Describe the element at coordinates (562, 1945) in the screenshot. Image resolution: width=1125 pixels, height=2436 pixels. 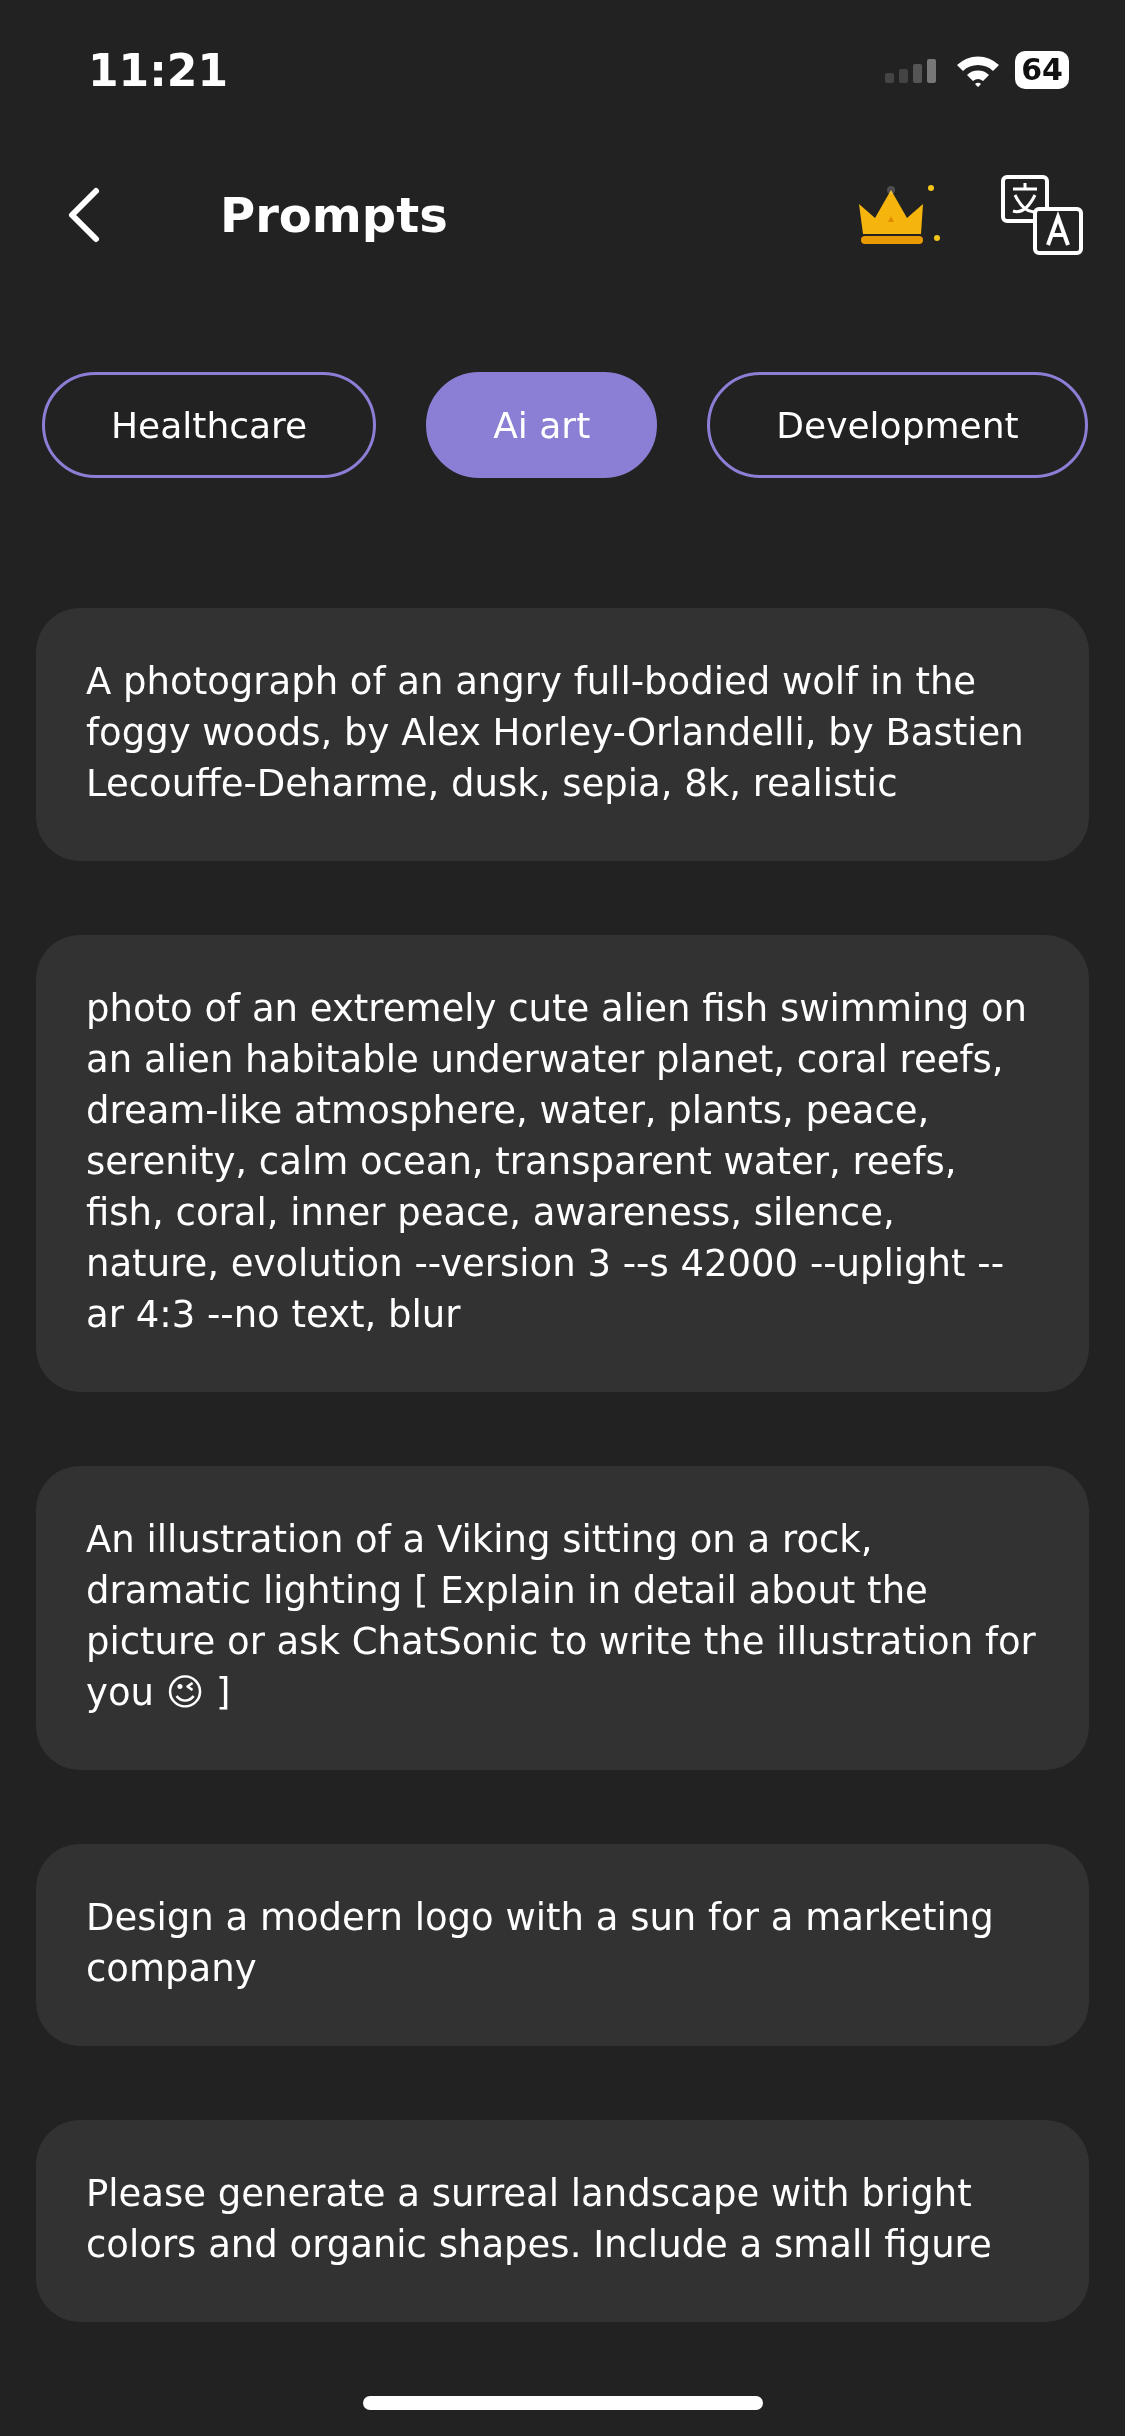
I see `prompt-card: Design a modern logo with a sun for a marketing company` at that location.